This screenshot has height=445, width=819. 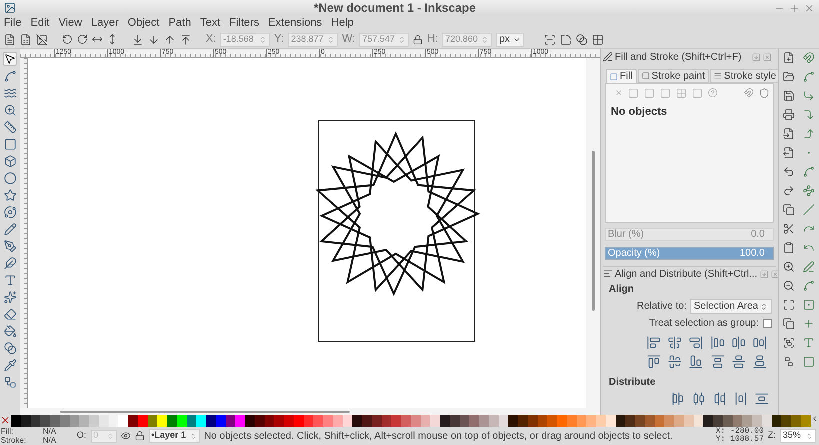 I want to click on checkbox-label: Treat selection as group:, so click(x=704, y=324).